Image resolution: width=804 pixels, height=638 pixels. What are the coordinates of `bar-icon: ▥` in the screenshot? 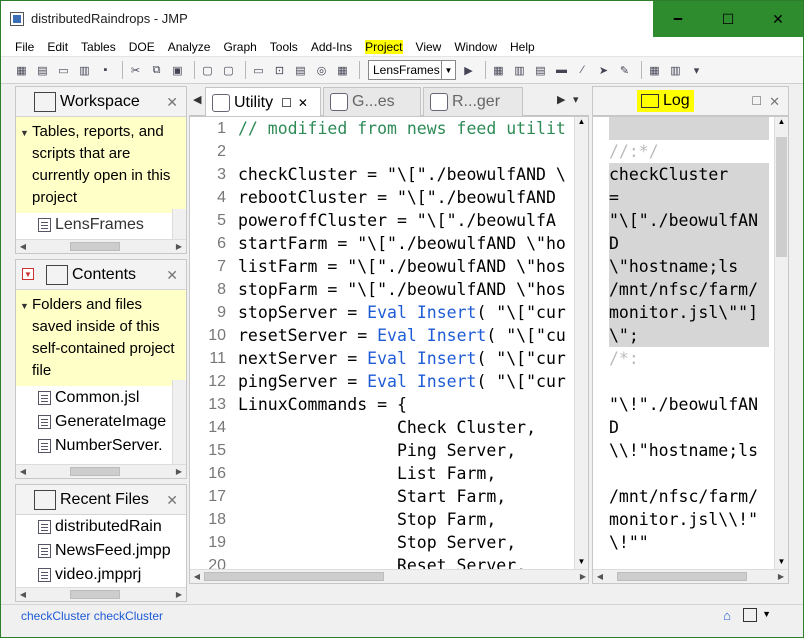 It's located at (675, 70).